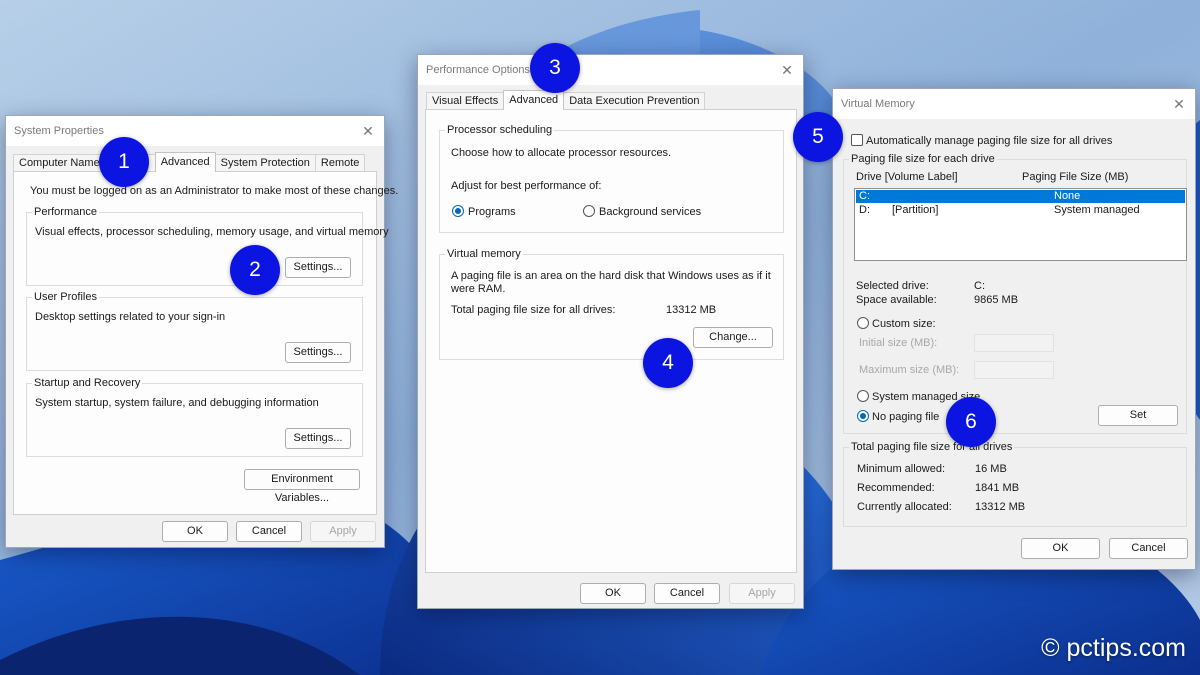  What do you see at coordinates (65, 212) in the screenshot?
I see `performance-heading: Performance` at bounding box center [65, 212].